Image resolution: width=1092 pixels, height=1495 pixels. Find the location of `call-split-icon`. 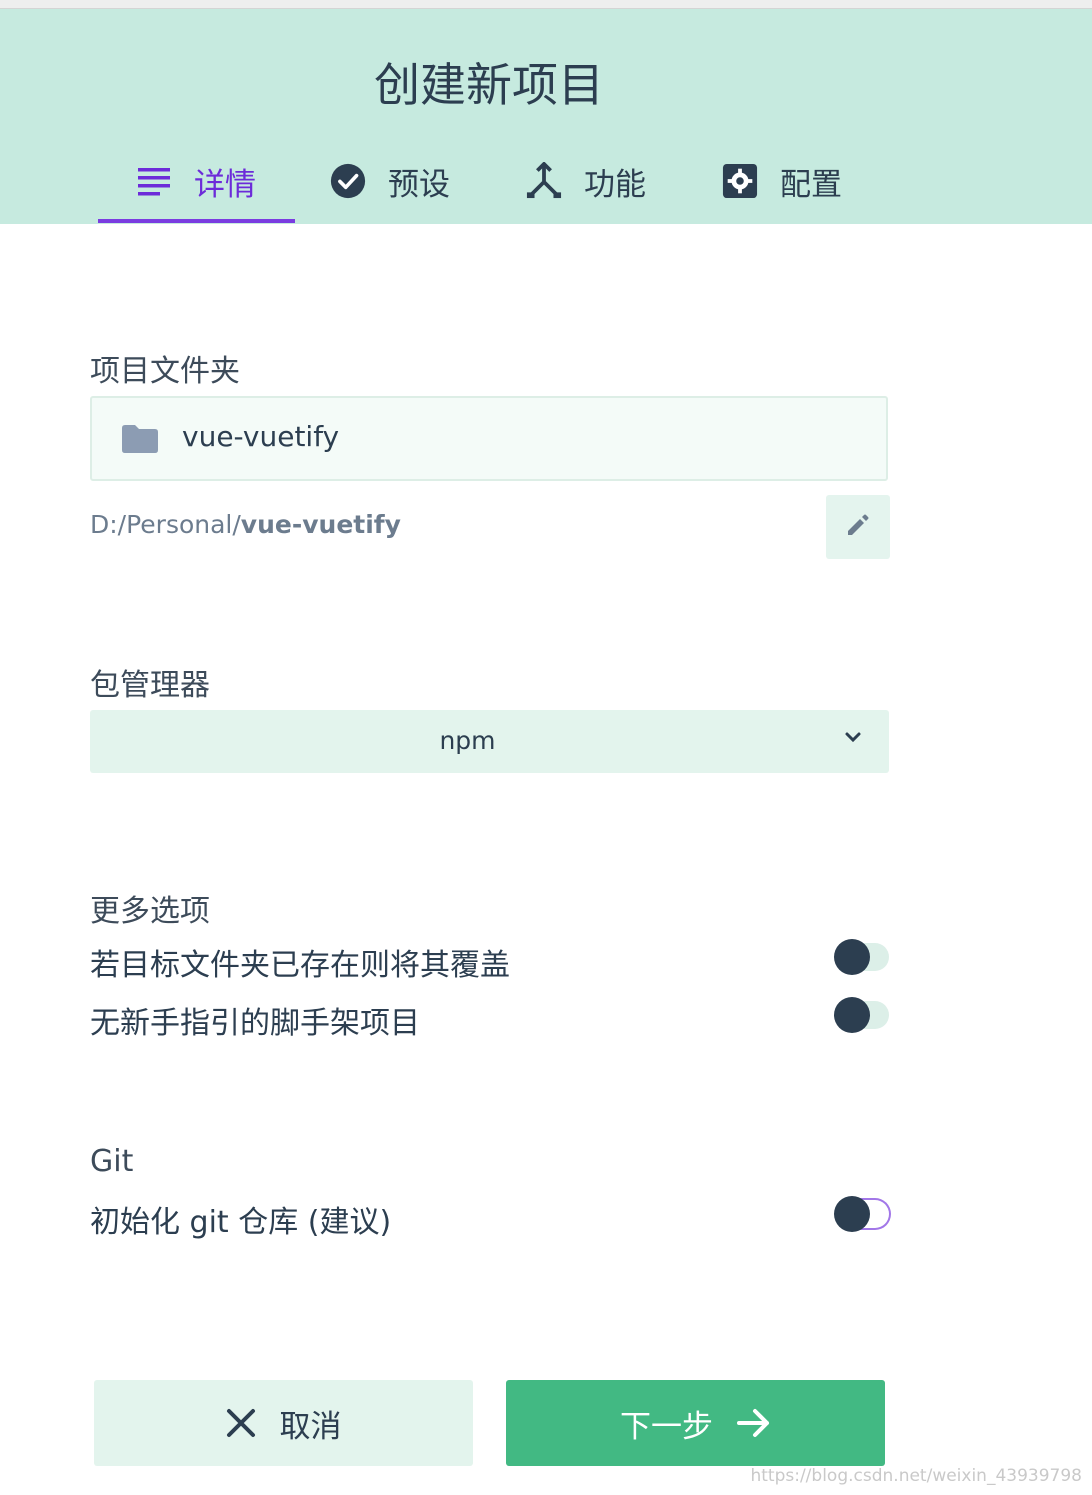

call-split-icon is located at coordinates (544, 180).